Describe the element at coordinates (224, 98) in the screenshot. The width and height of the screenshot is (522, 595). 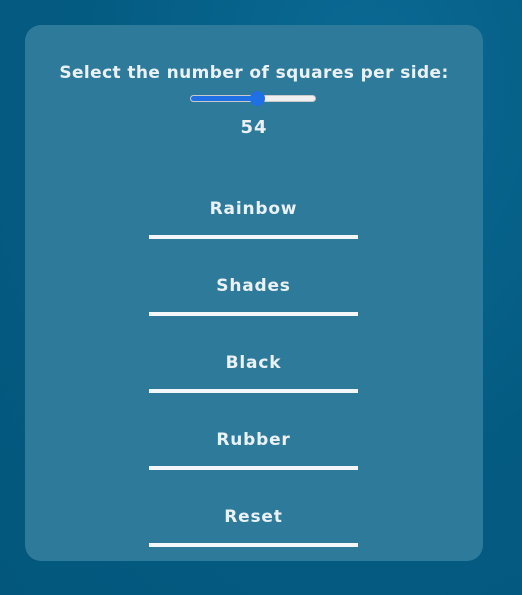
I see `slider-fill` at that location.